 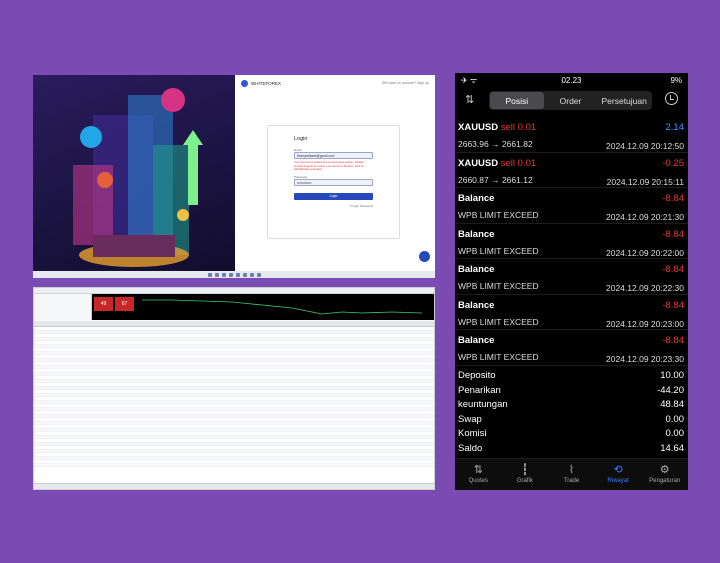 I want to click on tab-riwayat: ⟲ Riwayat, so click(x=618, y=474).